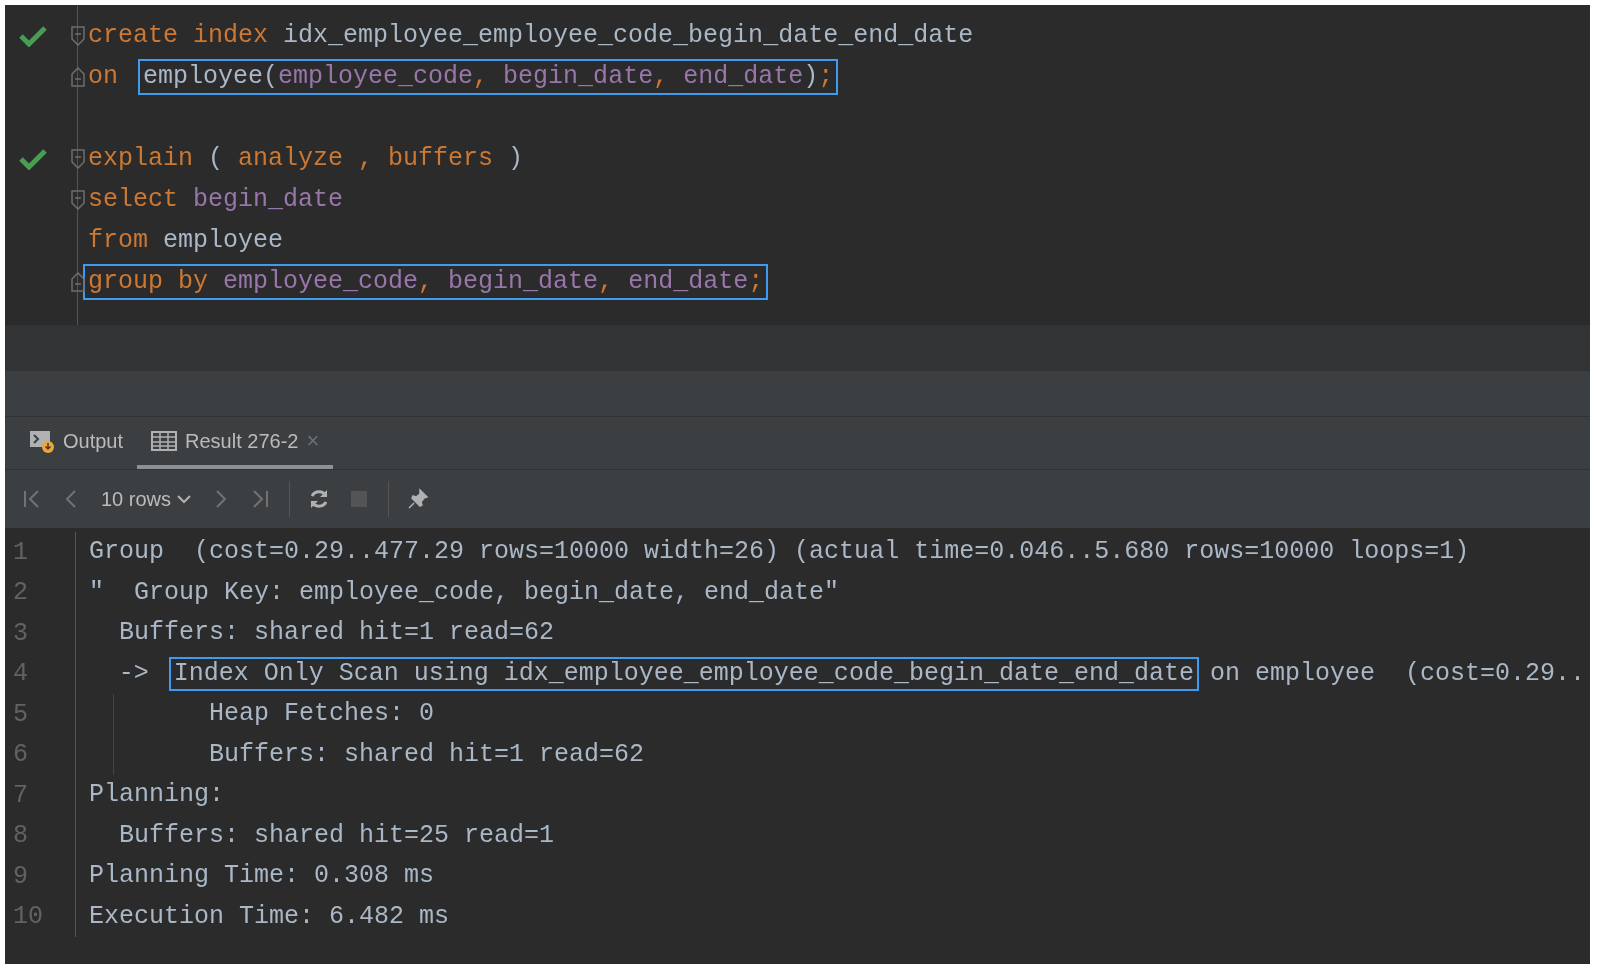 This screenshot has height=972, width=1604. I want to click on code-text: select begin_date, so click(216, 199).